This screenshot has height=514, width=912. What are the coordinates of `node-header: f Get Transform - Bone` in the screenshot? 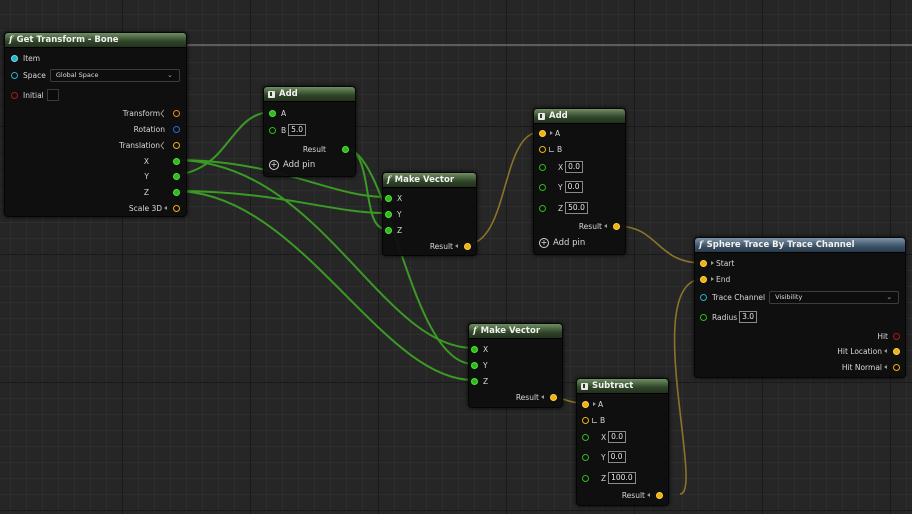 It's located at (95, 40).